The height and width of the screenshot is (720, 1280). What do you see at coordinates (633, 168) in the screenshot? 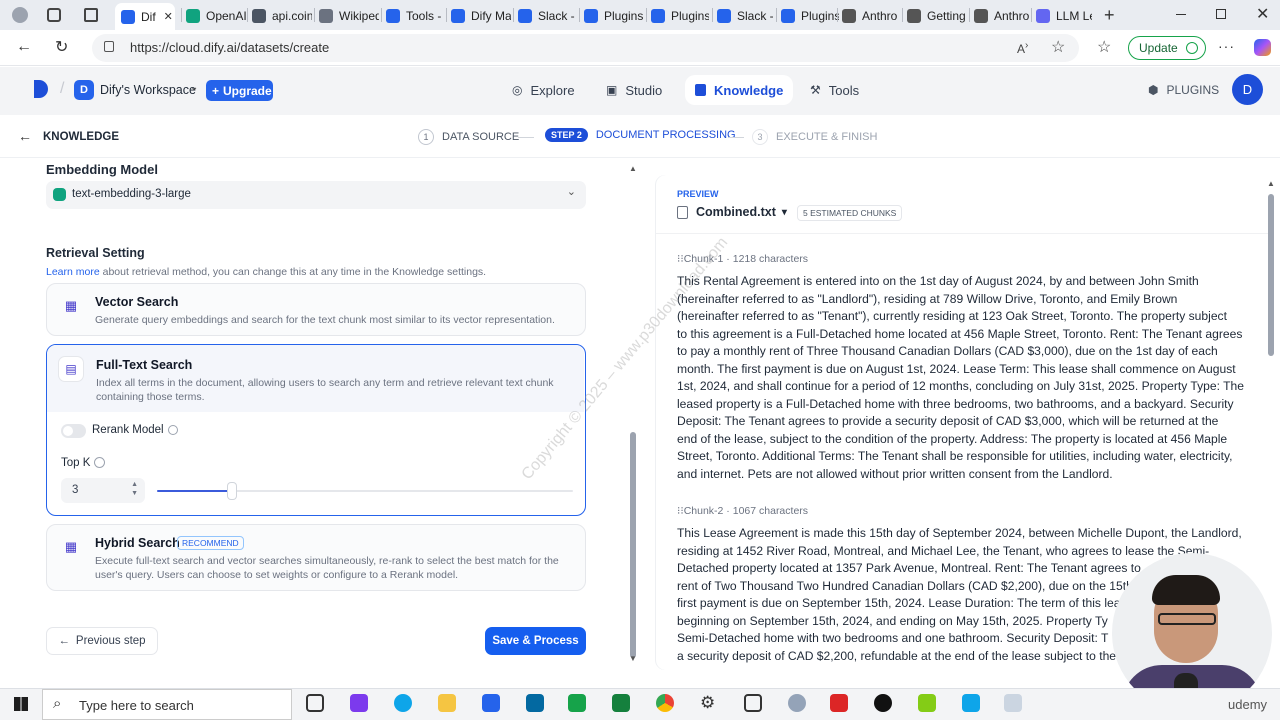
I see `left-scrollbar-up: ▲` at bounding box center [633, 168].